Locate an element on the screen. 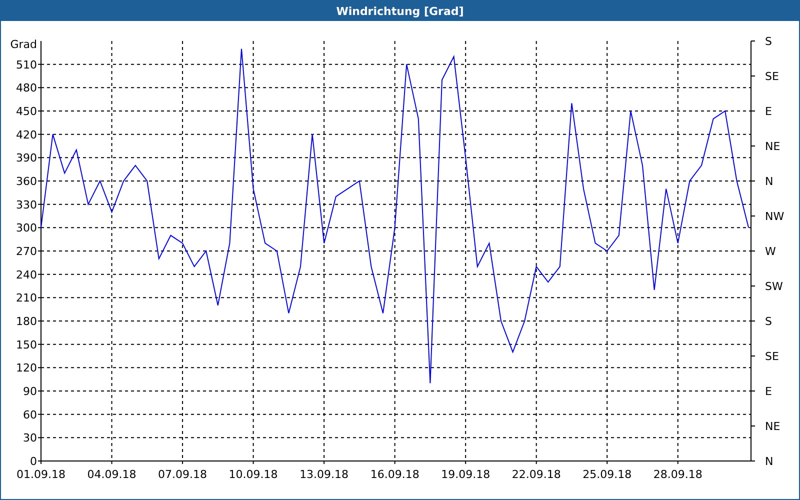  y-tick-label: 150 is located at coordinates (26, 345).